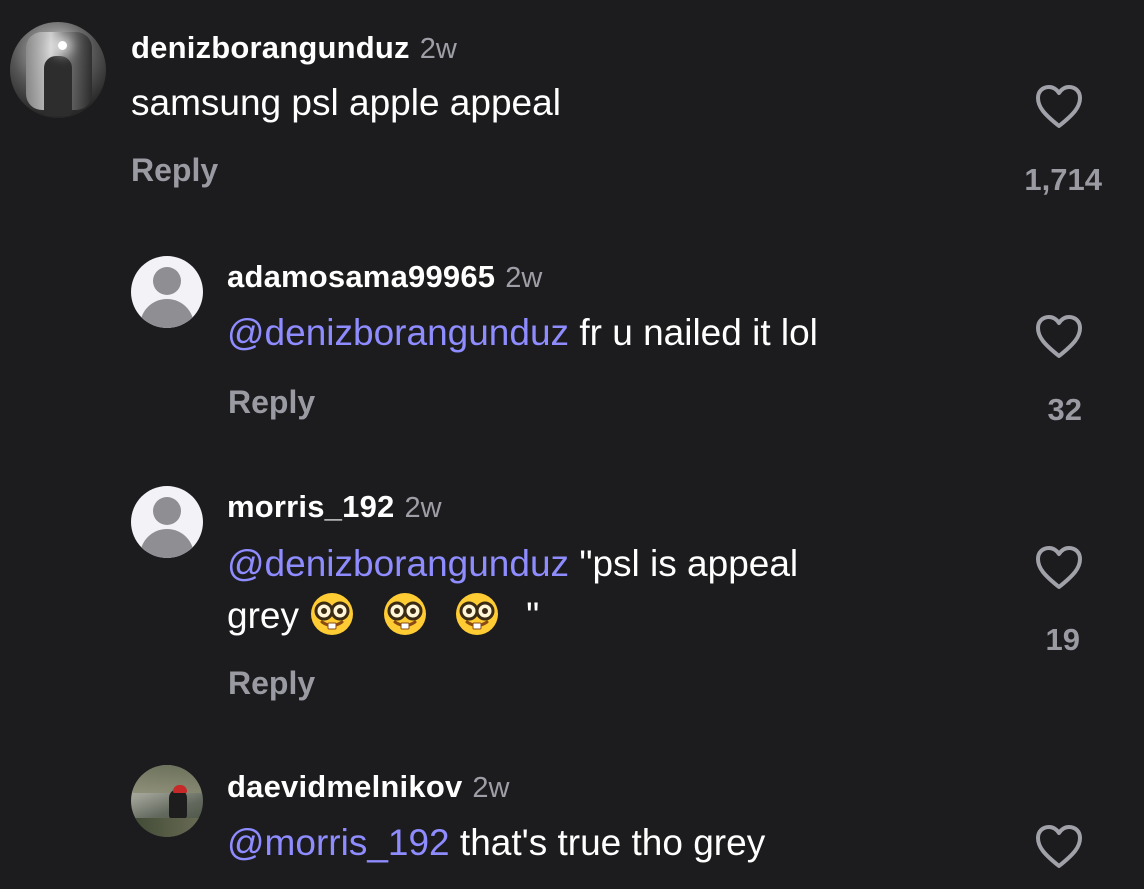 The image size is (1144, 889). What do you see at coordinates (62, 45) in the screenshot?
I see `phone-flash-light` at bounding box center [62, 45].